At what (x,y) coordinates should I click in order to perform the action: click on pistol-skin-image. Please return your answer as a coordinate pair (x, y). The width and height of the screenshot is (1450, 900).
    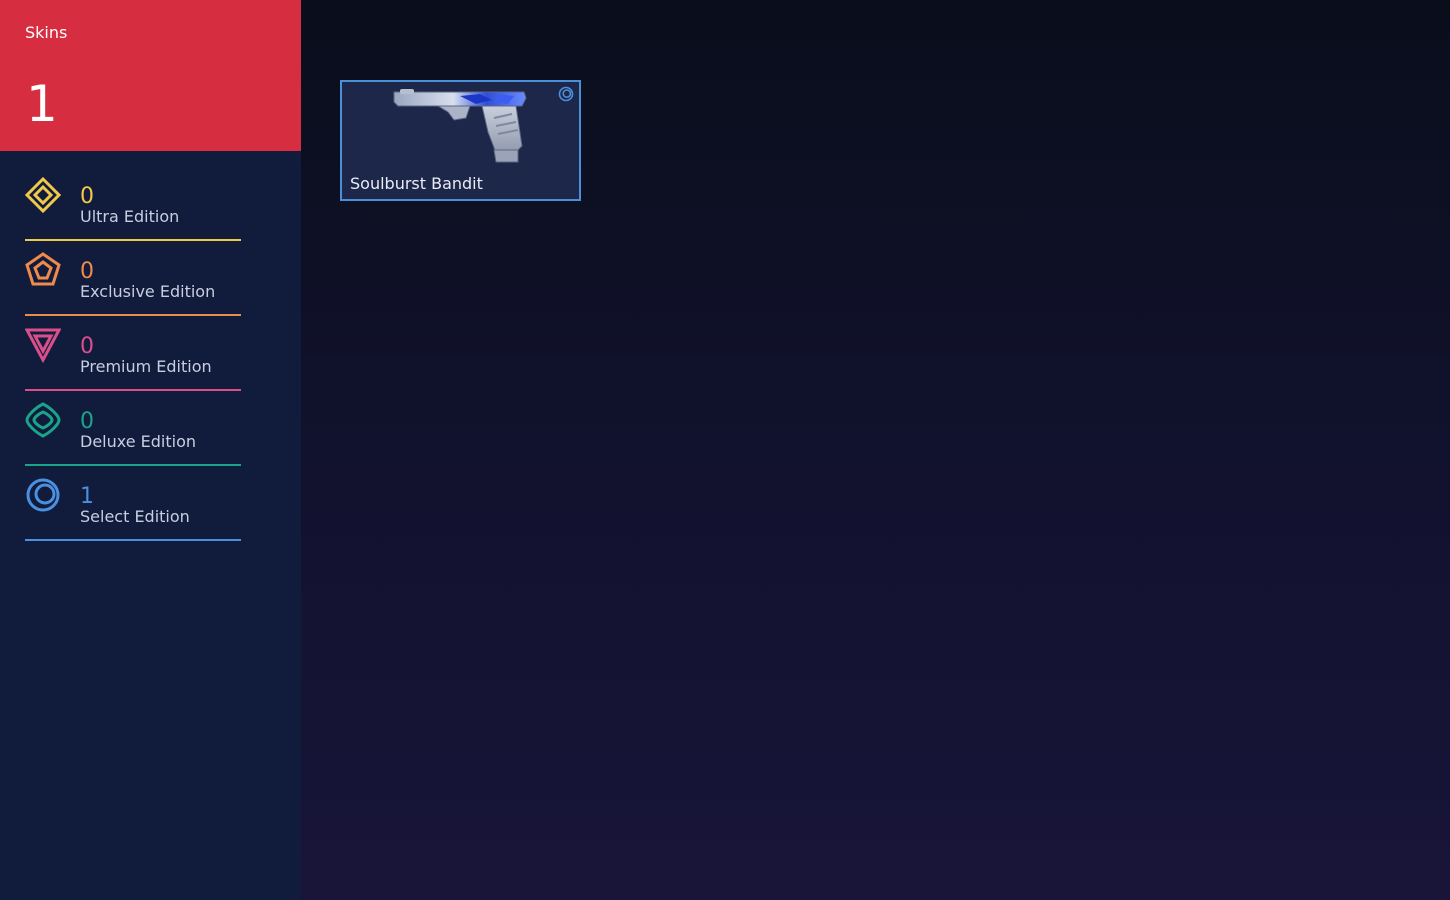
    Looking at the image, I should click on (462, 126).